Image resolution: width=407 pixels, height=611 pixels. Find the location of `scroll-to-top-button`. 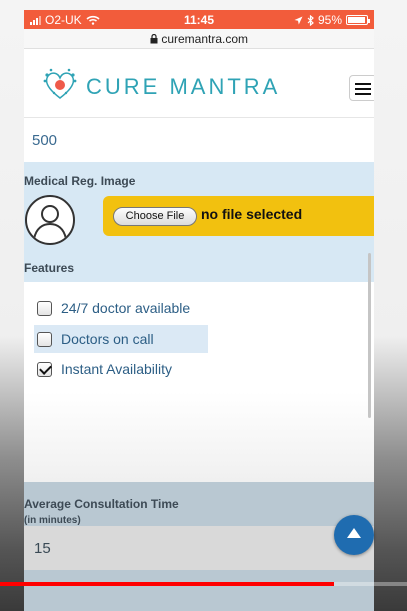

scroll-to-top-button is located at coordinates (354, 535).